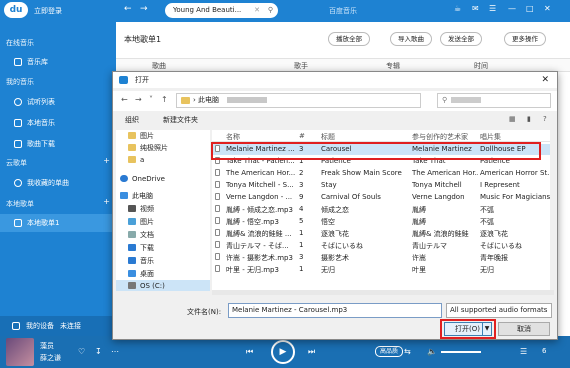 The height and width of the screenshot is (368, 570). What do you see at coordinates (298, 100) in the screenshot?
I see `address-bar: › 此电脑` at bounding box center [298, 100].